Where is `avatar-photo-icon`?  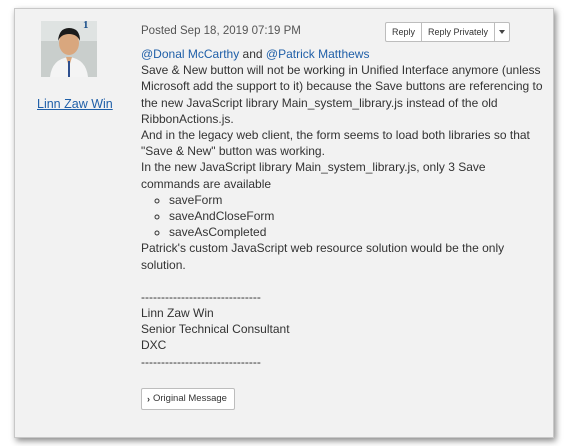
avatar-photo-icon is located at coordinates (69, 49).